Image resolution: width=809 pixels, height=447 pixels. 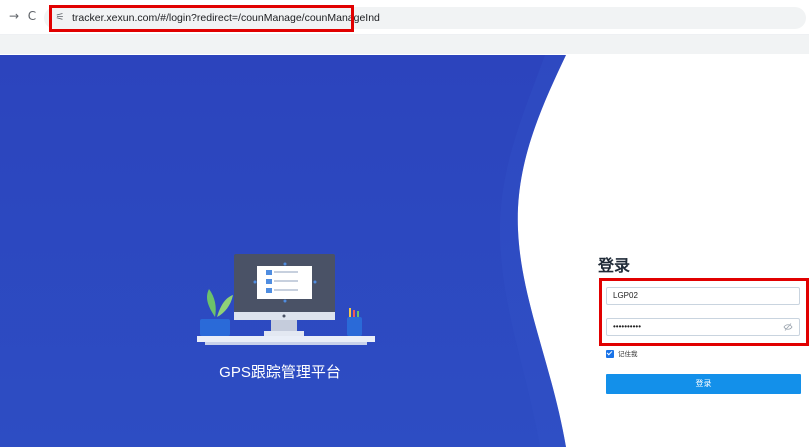 What do you see at coordinates (404, 44) in the screenshot?
I see `bookmarks-bar` at bounding box center [404, 44].